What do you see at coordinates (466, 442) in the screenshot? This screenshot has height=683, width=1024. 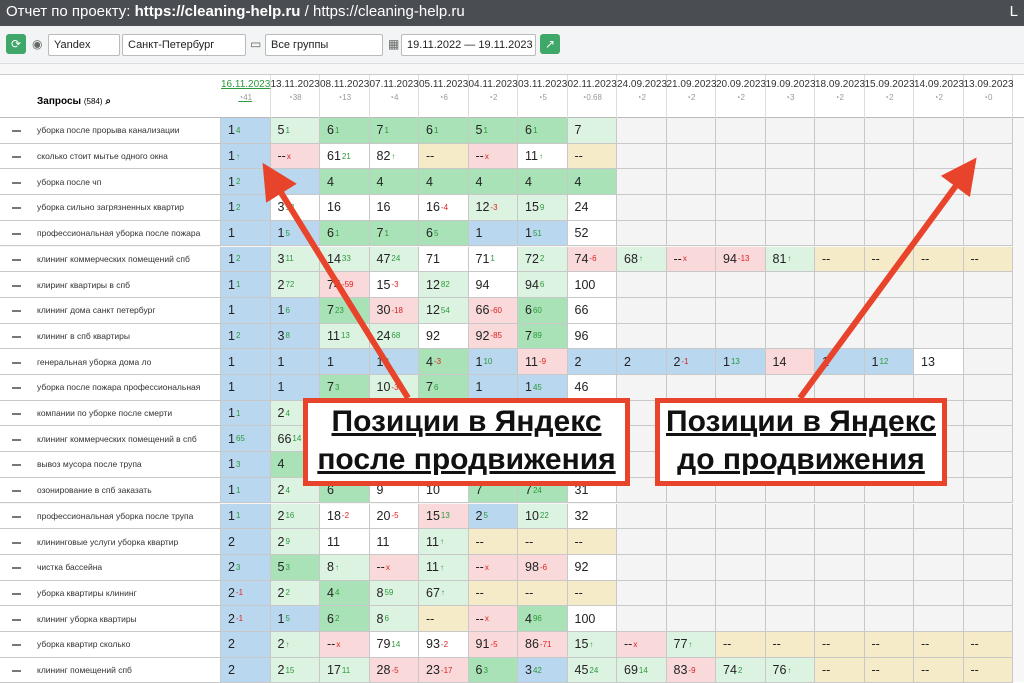 I see `callout-after: Позиции в Яндекс после продвижения` at bounding box center [466, 442].